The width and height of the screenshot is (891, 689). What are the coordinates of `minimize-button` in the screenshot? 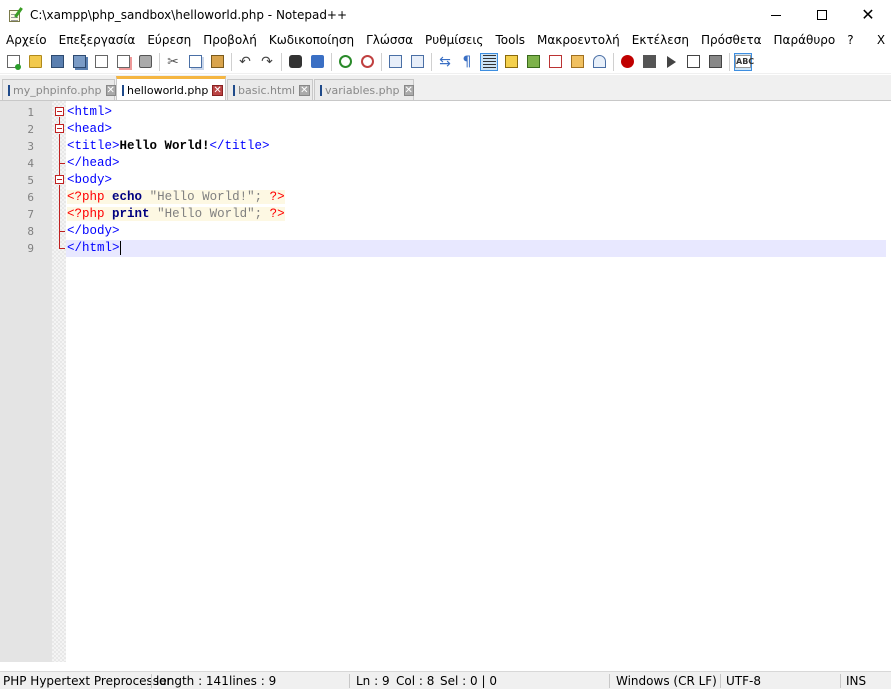 It's located at (776, 15).